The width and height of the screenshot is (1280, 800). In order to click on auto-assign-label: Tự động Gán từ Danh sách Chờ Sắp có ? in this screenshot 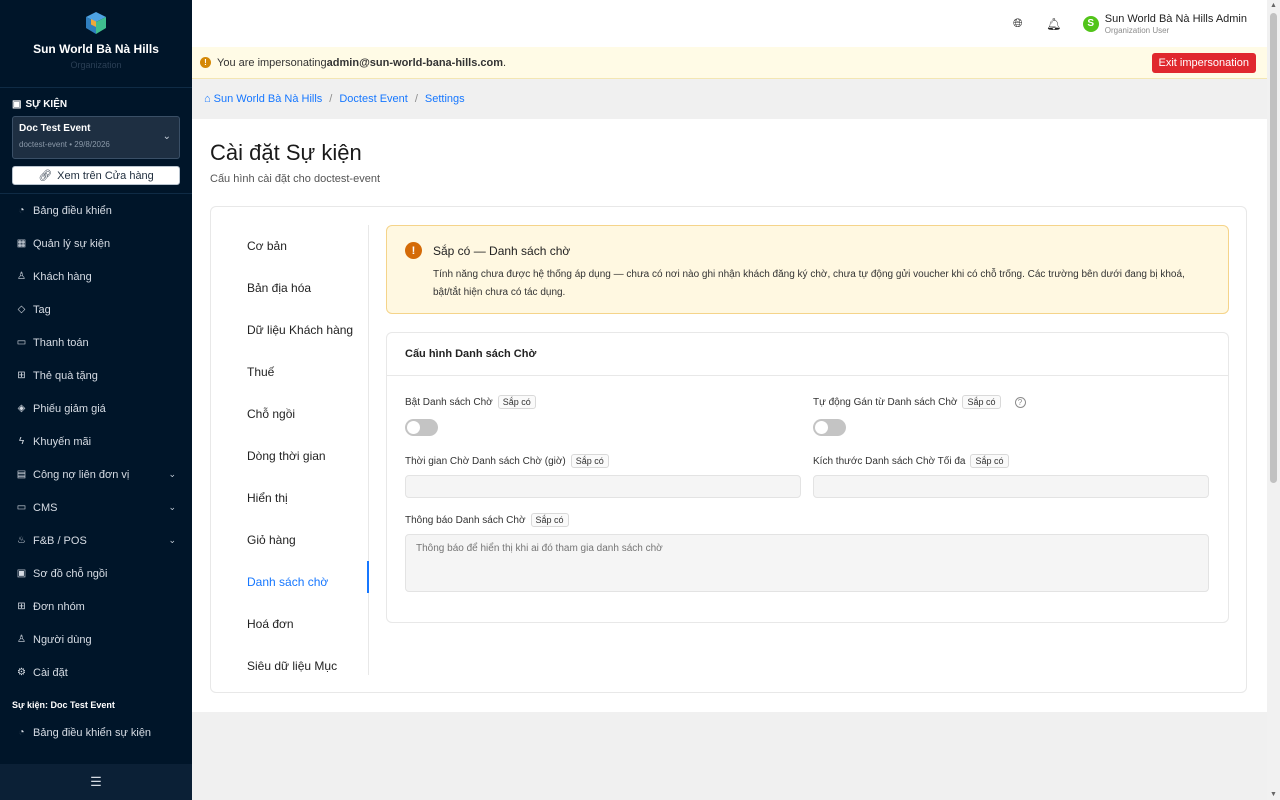, I will do `click(919, 402)`.